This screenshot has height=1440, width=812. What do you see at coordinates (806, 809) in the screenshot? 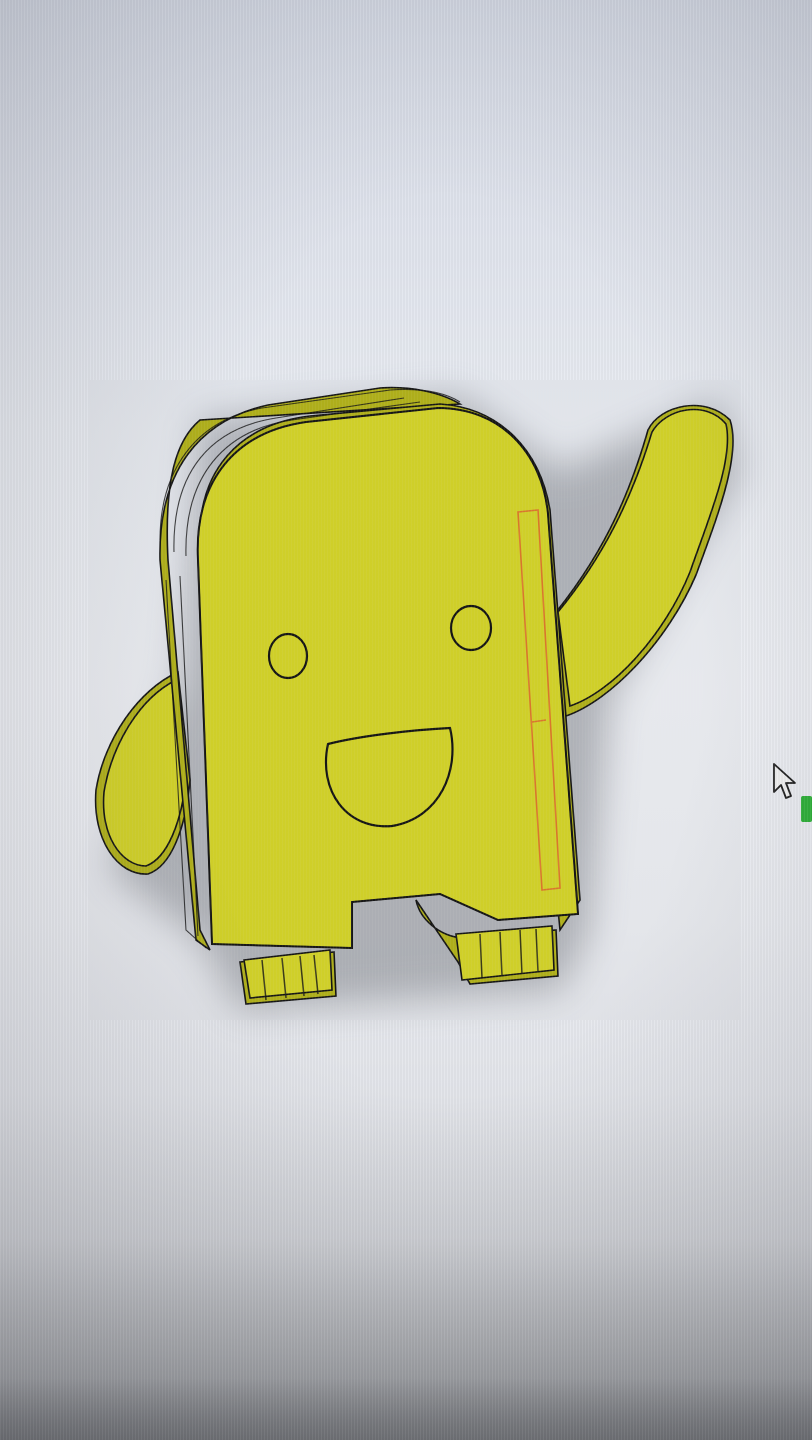
I see `status-indicator` at bounding box center [806, 809].